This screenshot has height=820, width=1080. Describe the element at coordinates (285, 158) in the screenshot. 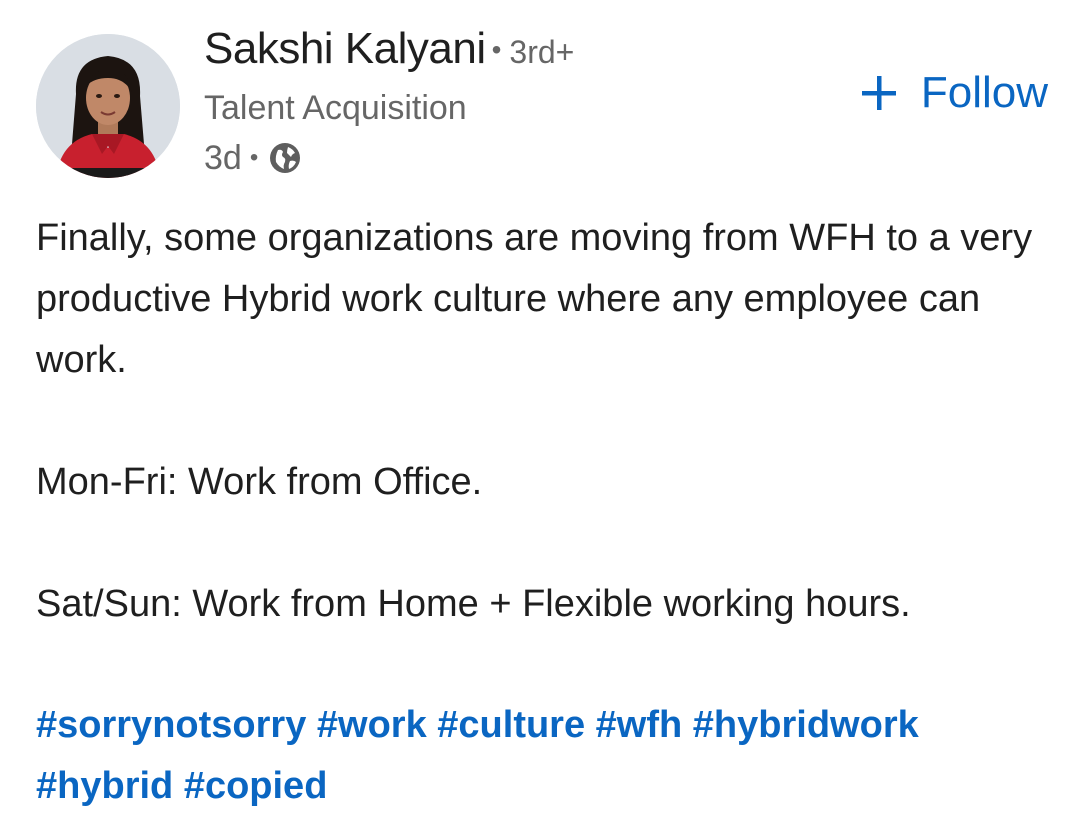

I see `globe-icon` at that location.